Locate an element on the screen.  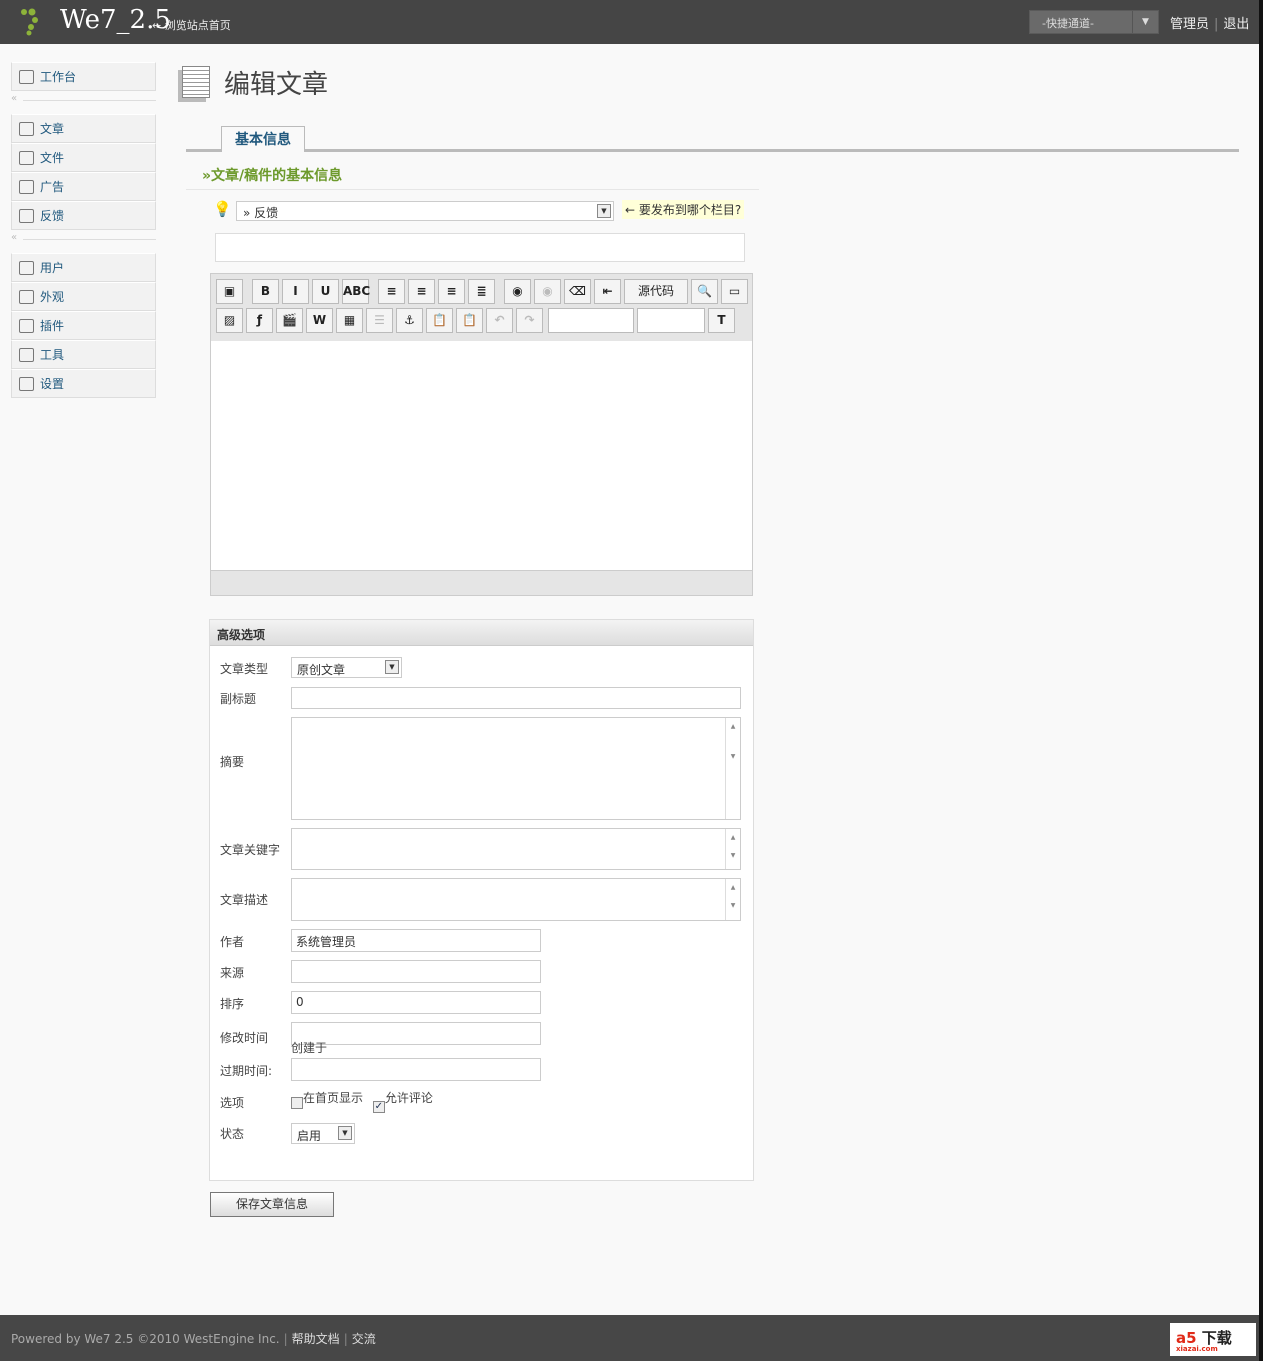
paste-text-icon: 📋 is located at coordinates (439, 320).